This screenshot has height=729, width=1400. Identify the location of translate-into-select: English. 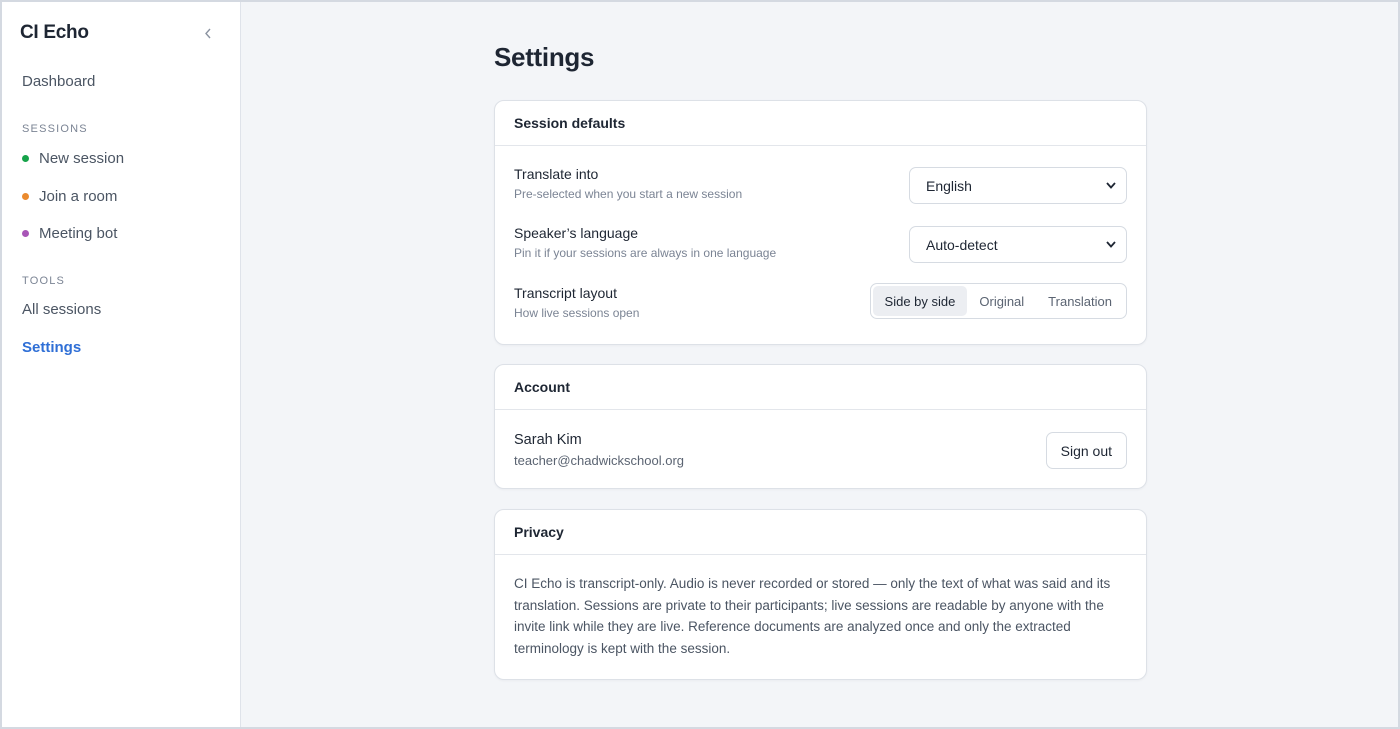
(1018, 185).